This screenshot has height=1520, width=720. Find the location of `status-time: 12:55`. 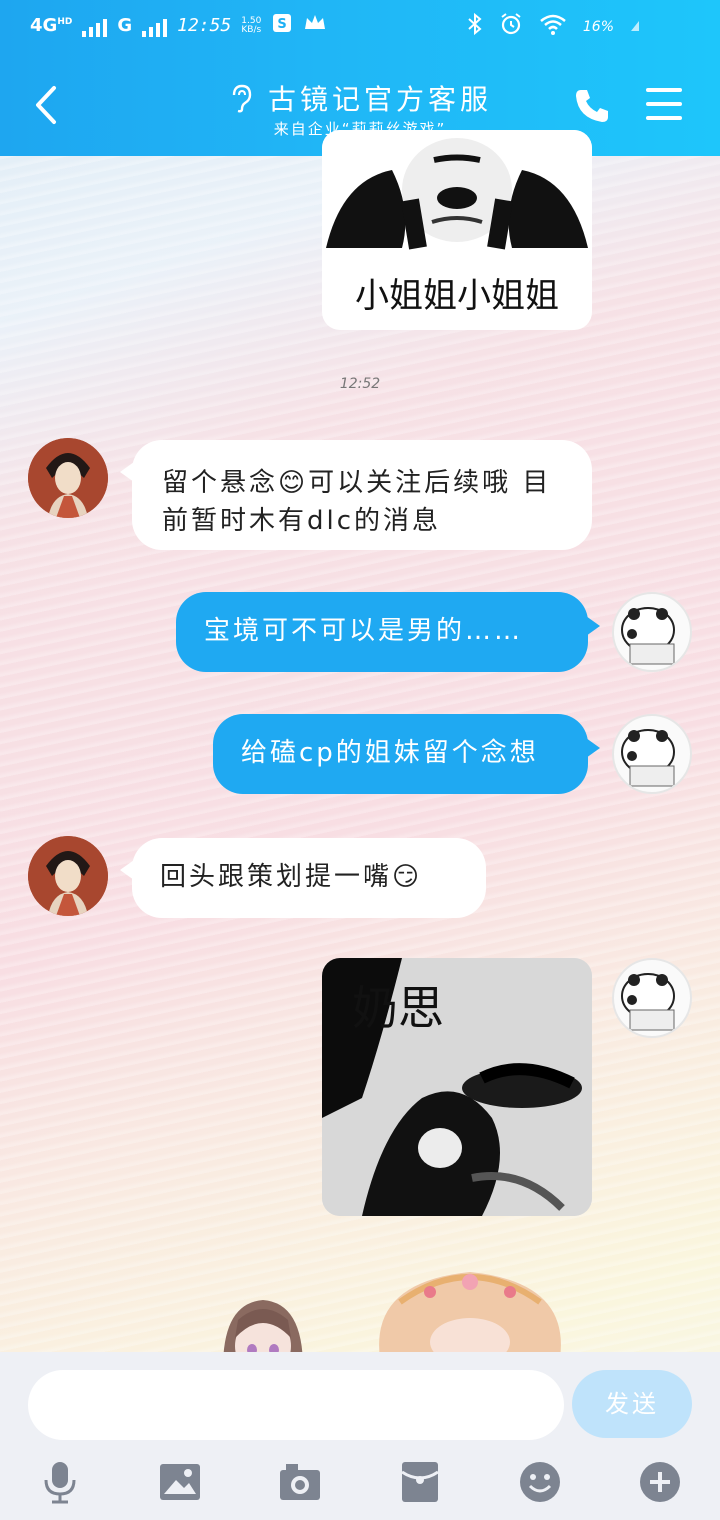

status-time: 12:55 is located at coordinates (204, 25).